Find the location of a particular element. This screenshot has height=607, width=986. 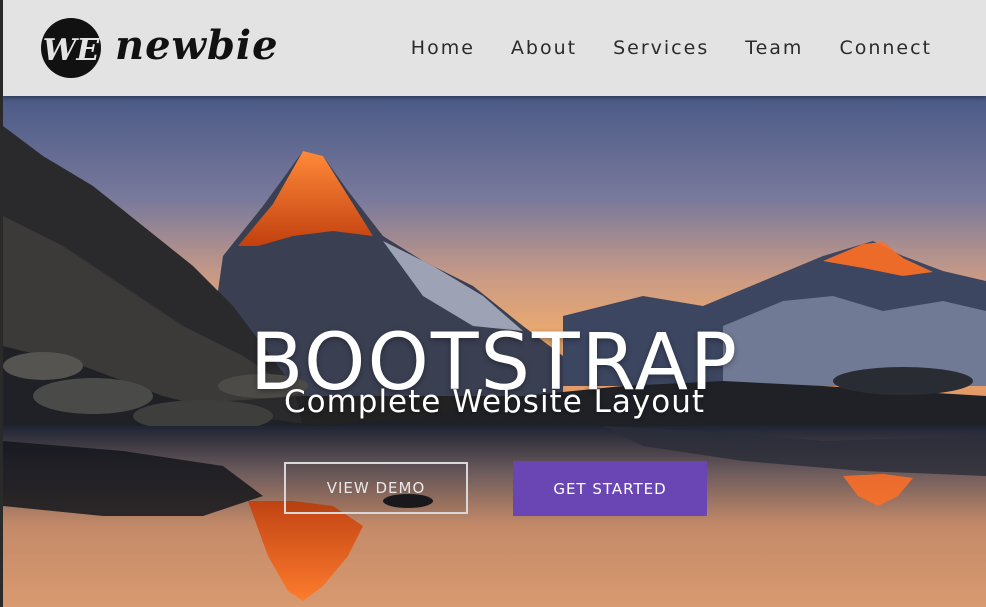

nav-link-team: Team is located at coordinates (774, 48).